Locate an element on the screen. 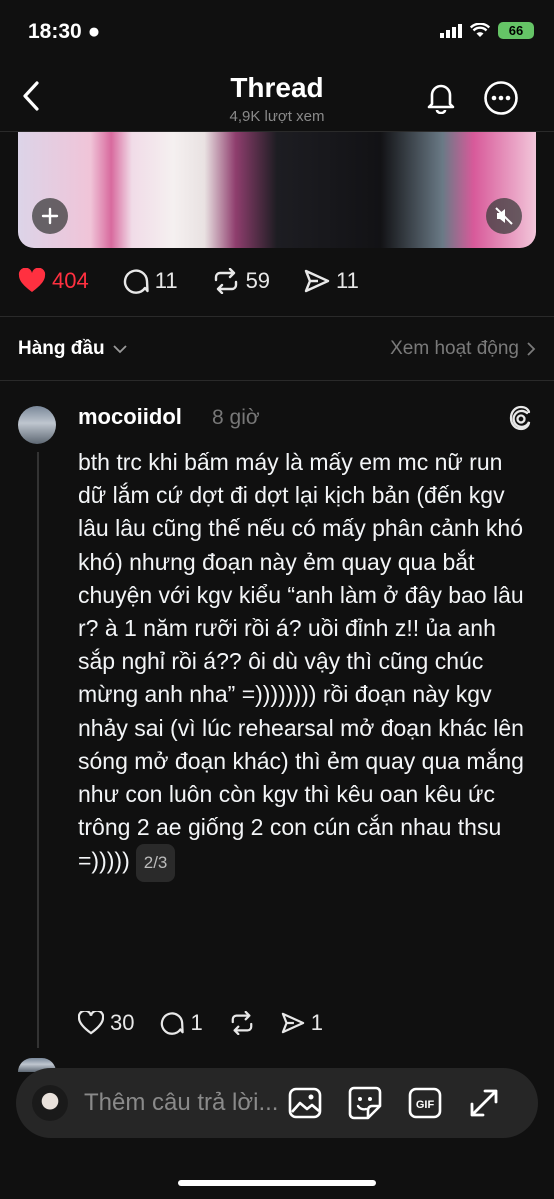 This screenshot has height=1199, width=554. mute-icon is located at coordinates (504, 216).